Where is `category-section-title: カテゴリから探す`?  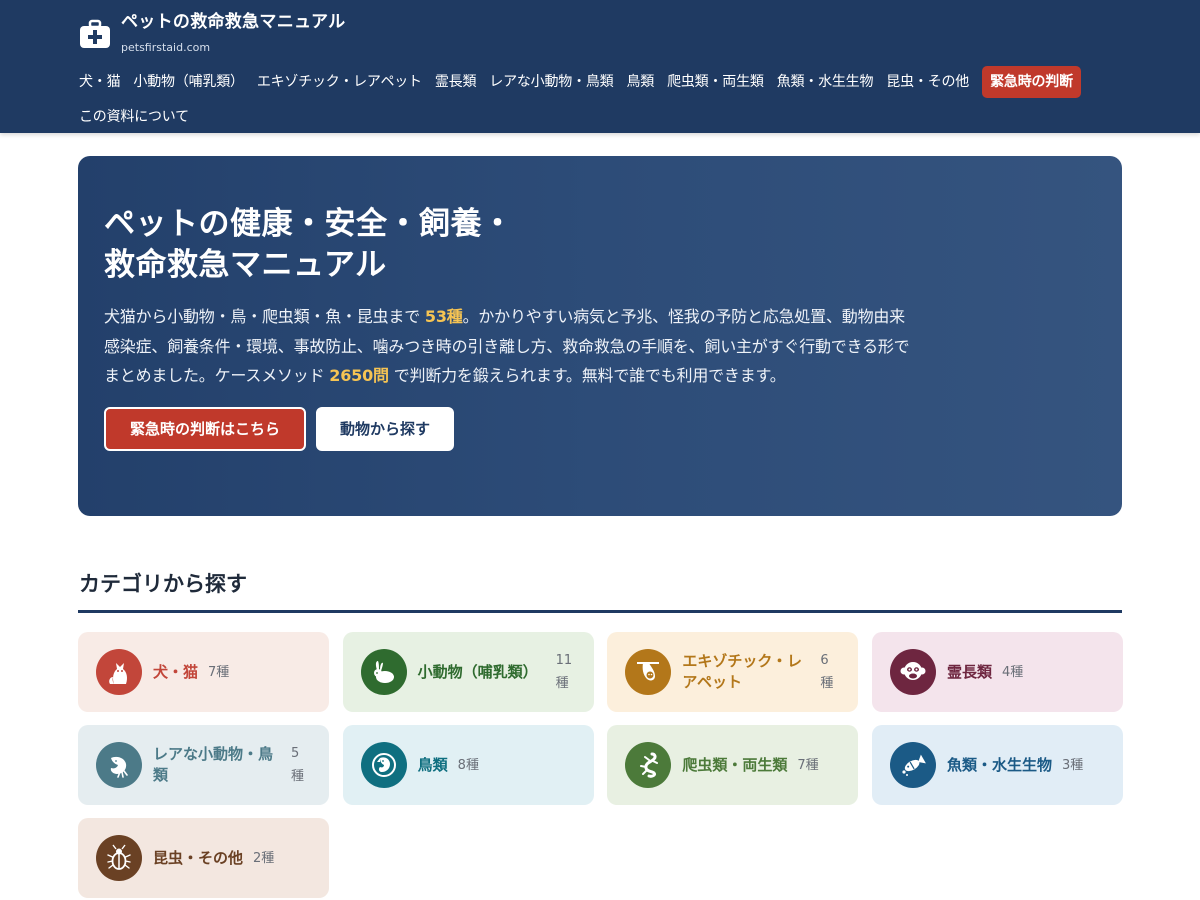 category-section-title: カテゴリから探す is located at coordinates (163, 583).